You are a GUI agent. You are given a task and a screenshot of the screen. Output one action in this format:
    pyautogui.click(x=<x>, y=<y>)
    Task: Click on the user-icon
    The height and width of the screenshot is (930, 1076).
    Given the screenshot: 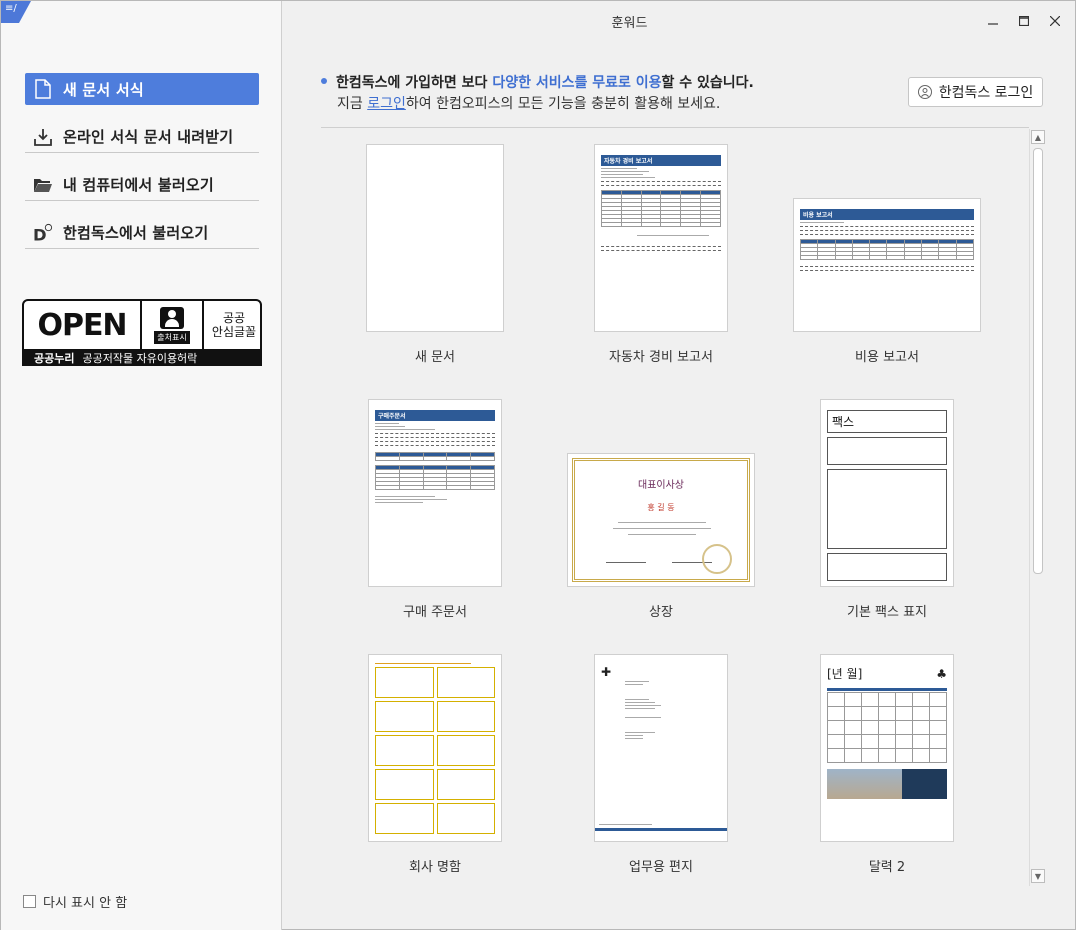 What is the action you would take?
    pyautogui.click(x=924, y=92)
    